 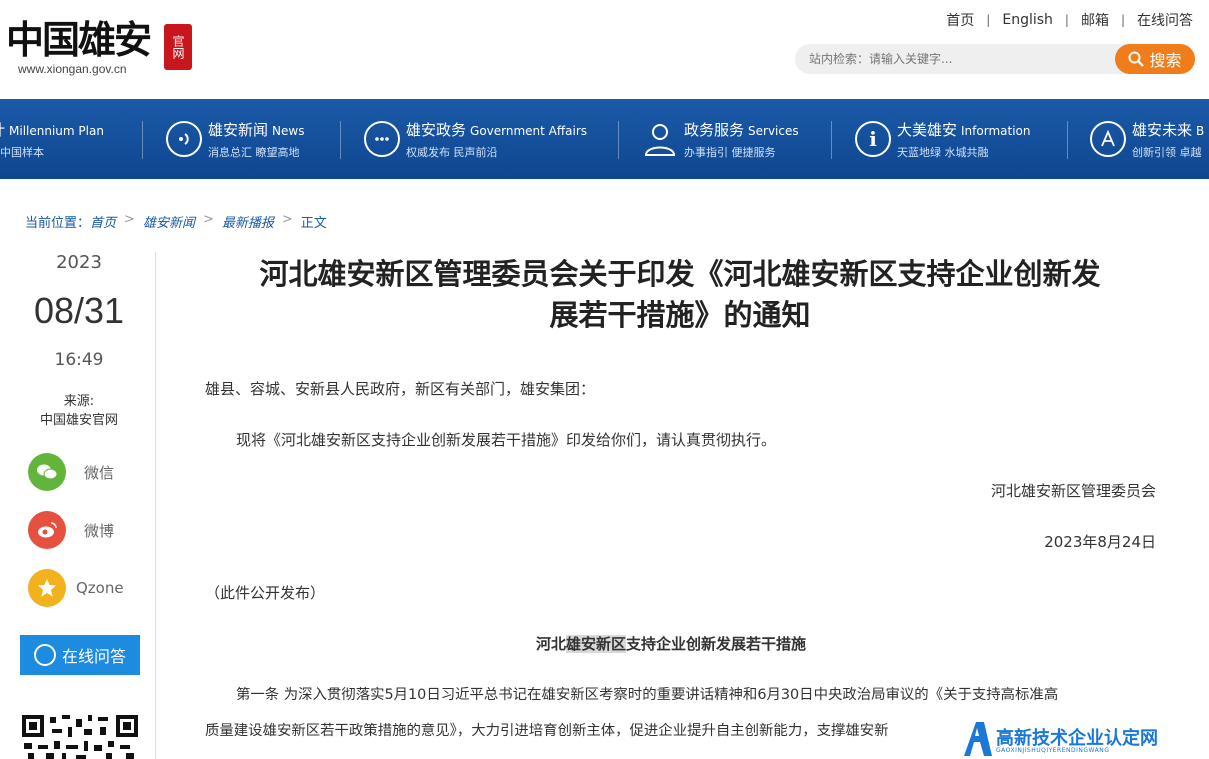 What do you see at coordinates (2, 130) in the screenshot?
I see `nav-item-title: 计` at bounding box center [2, 130].